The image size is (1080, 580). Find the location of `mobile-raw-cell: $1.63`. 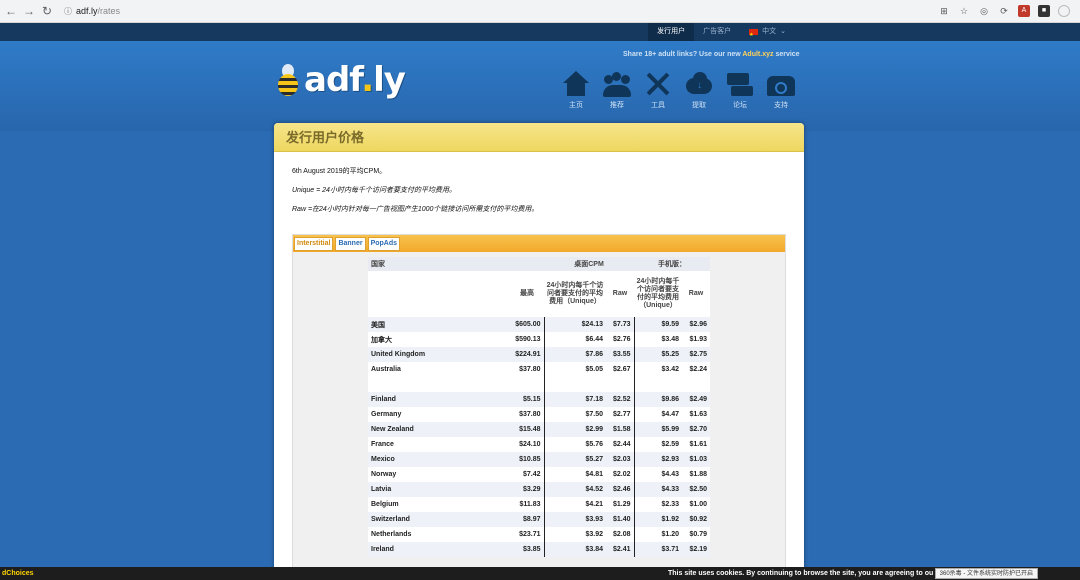

mobile-raw-cell: $1.63 is located at coordinates (696, 414).